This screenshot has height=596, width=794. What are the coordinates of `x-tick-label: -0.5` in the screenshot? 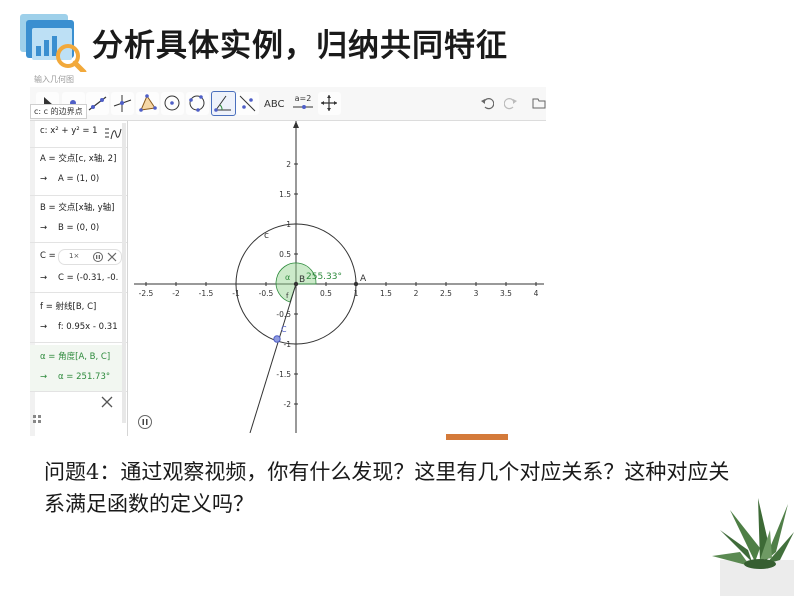 It's located at (266, 293).